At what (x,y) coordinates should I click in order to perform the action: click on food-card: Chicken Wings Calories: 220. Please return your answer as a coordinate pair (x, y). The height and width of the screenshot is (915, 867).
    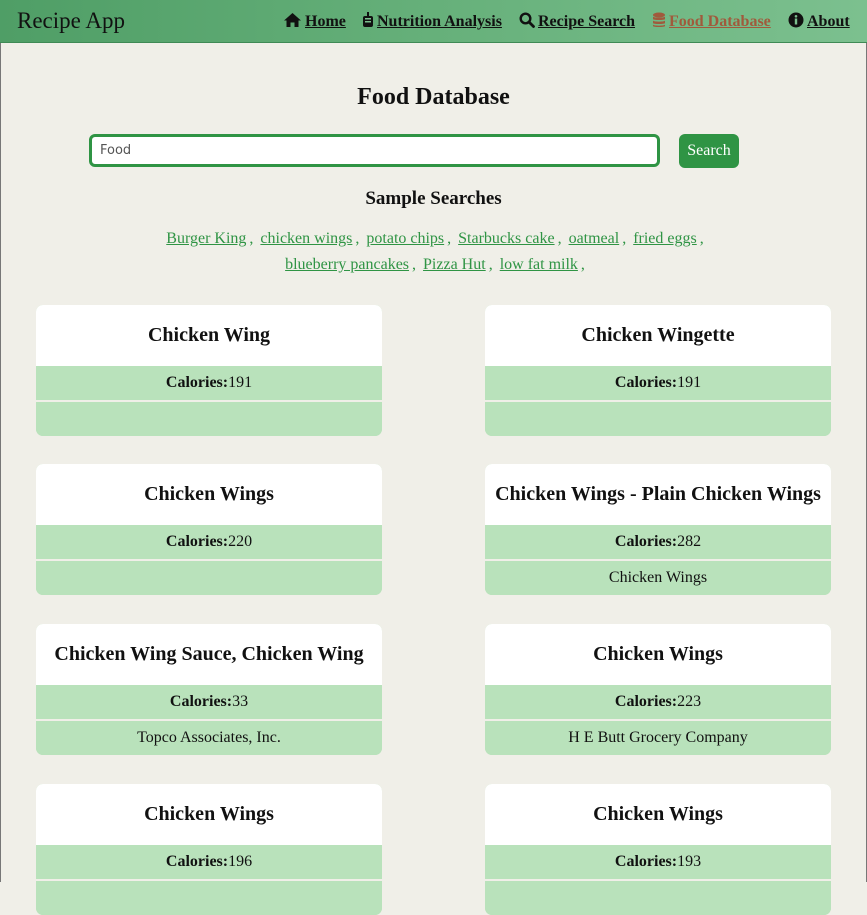
    Looking at the image, I should click on (209, 529).